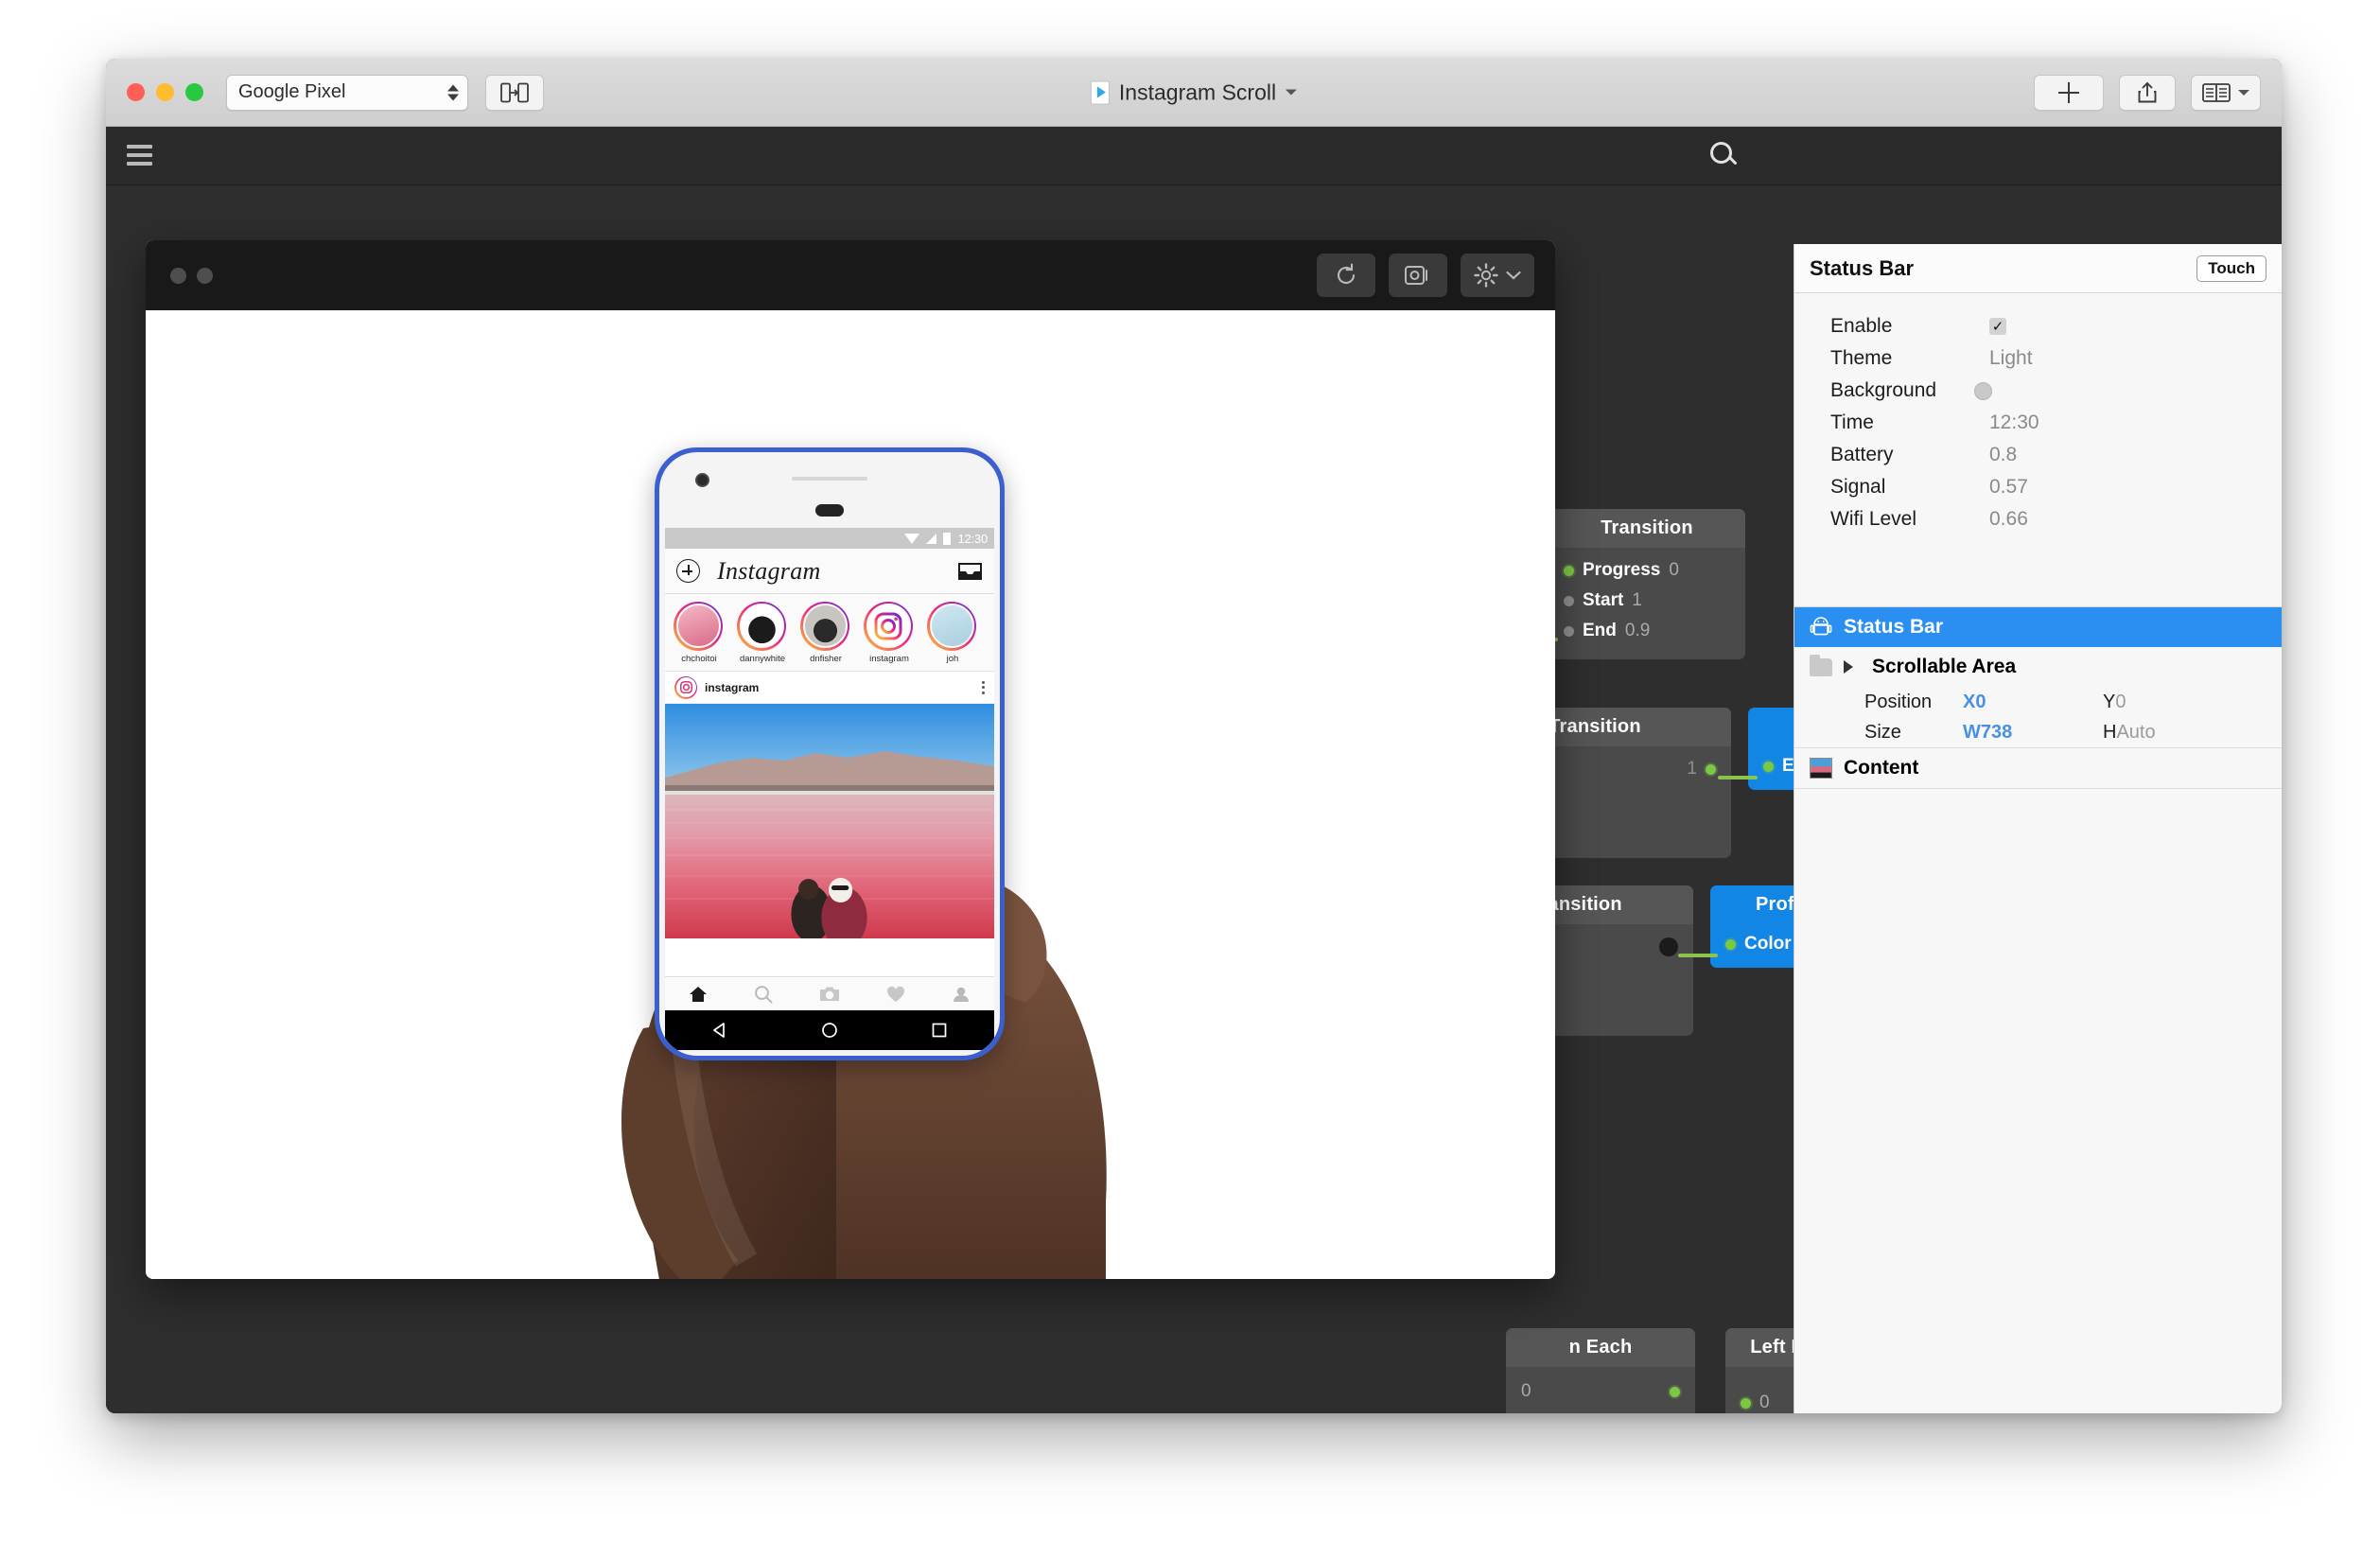 The image size is (2380, 1559). Describe the element at coordinates (983, 687) in the screenshot. I see `more-vertical-icon` at that location.